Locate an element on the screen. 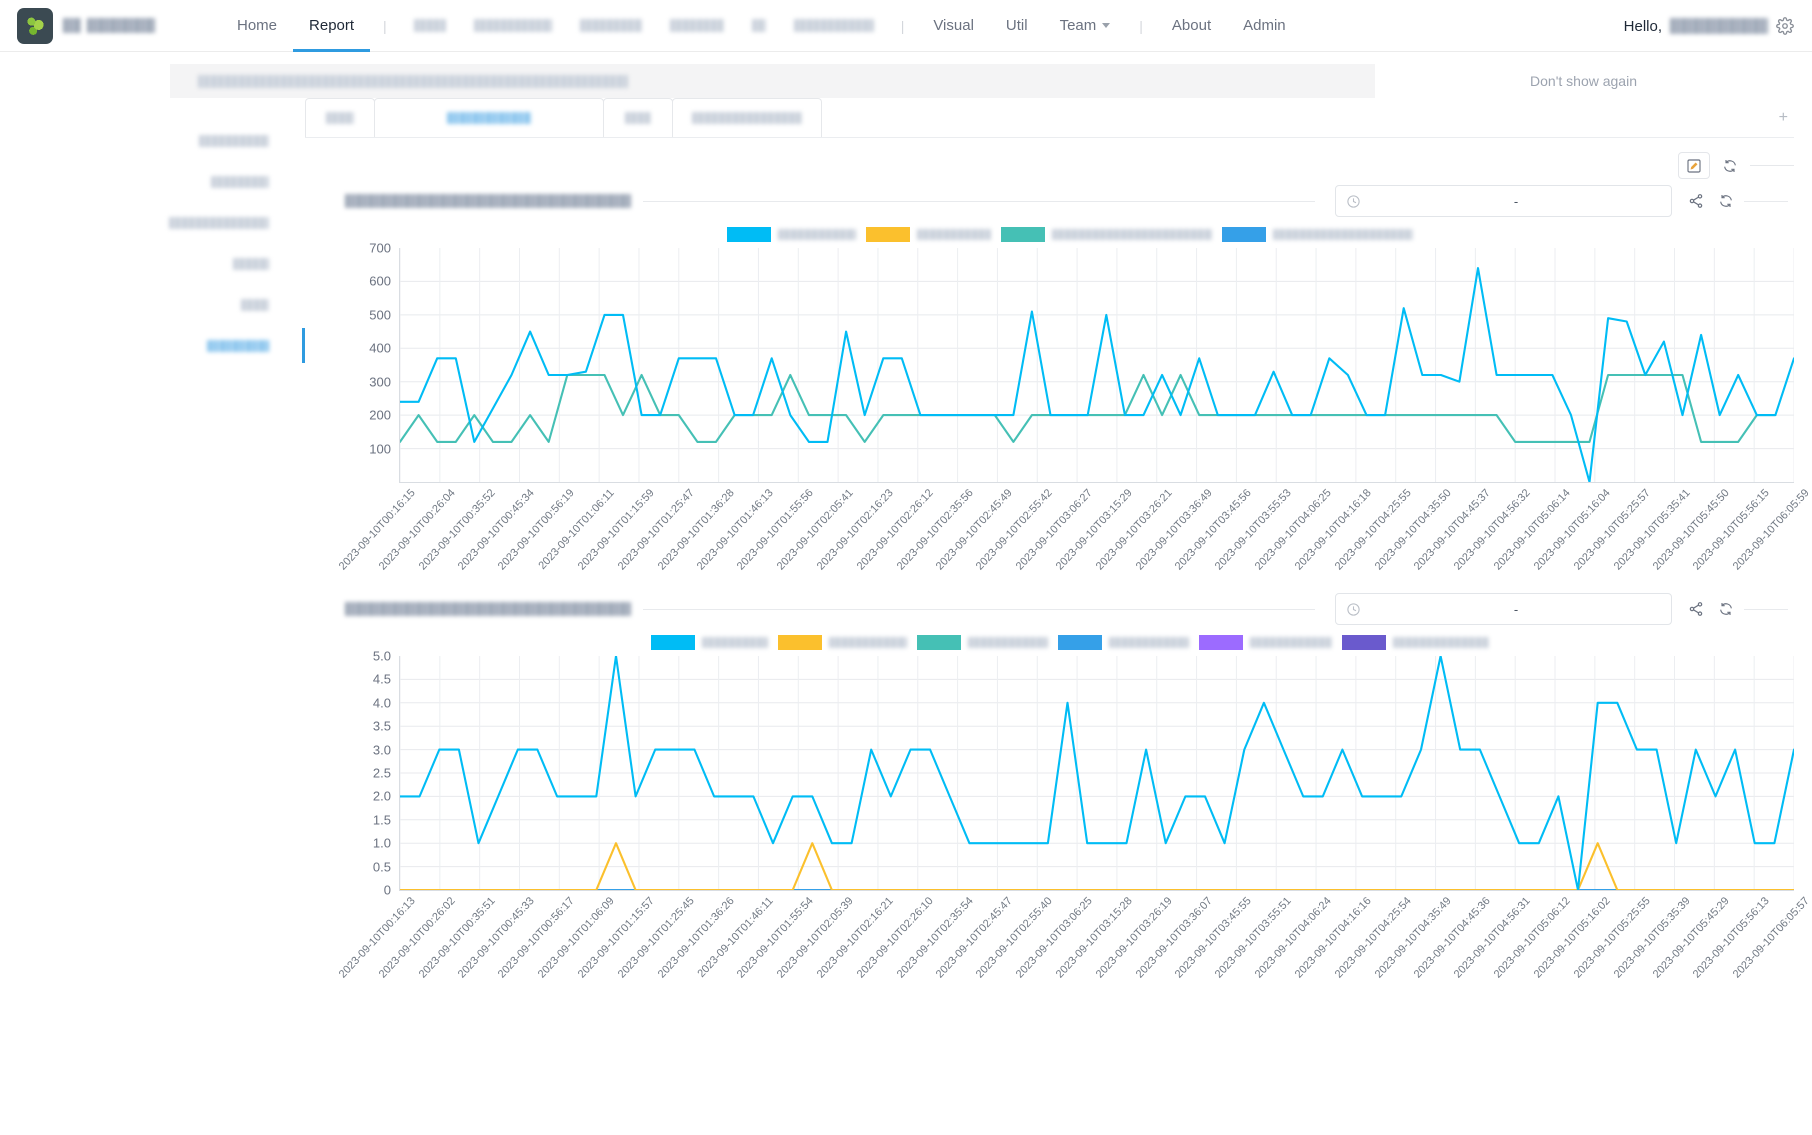 The width and height of the screenshot is (1812, 1135). gear-icon is located at coordinates (1785, 26).